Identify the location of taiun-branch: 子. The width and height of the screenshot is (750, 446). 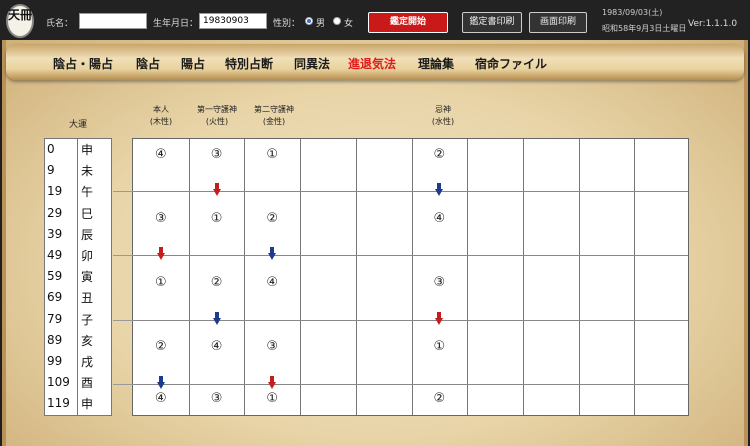
(87, 319).